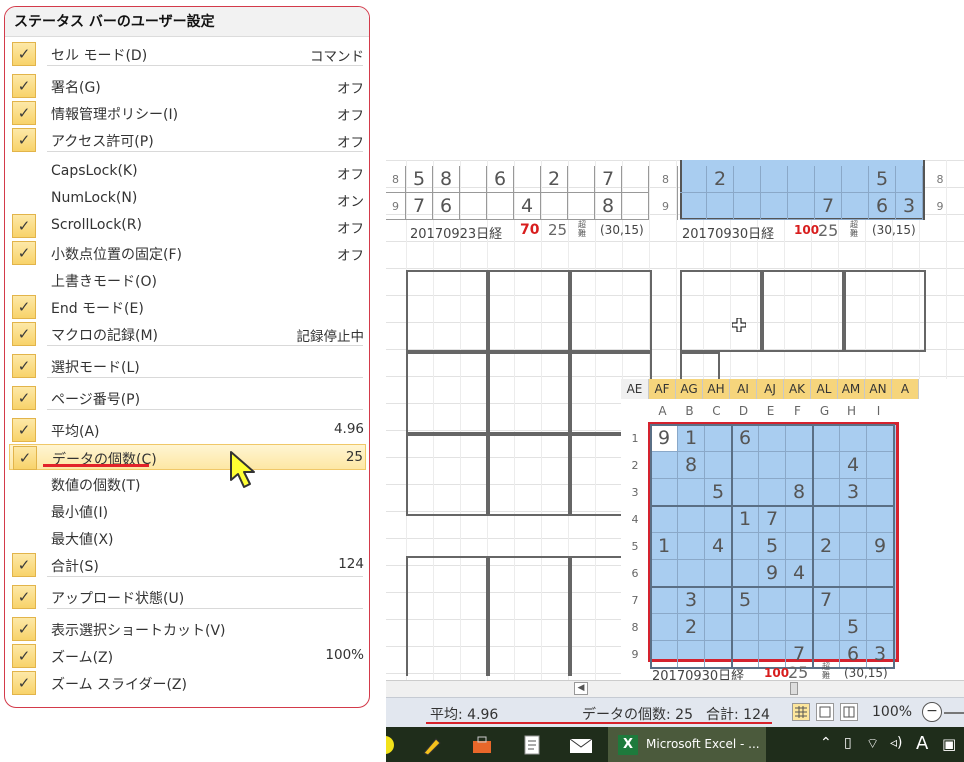  What do you see at coordinates (187, 86) in the screenshot?
I see `menu-item: ✓ 署名(G) オフ` at bounding box center [187, 86].